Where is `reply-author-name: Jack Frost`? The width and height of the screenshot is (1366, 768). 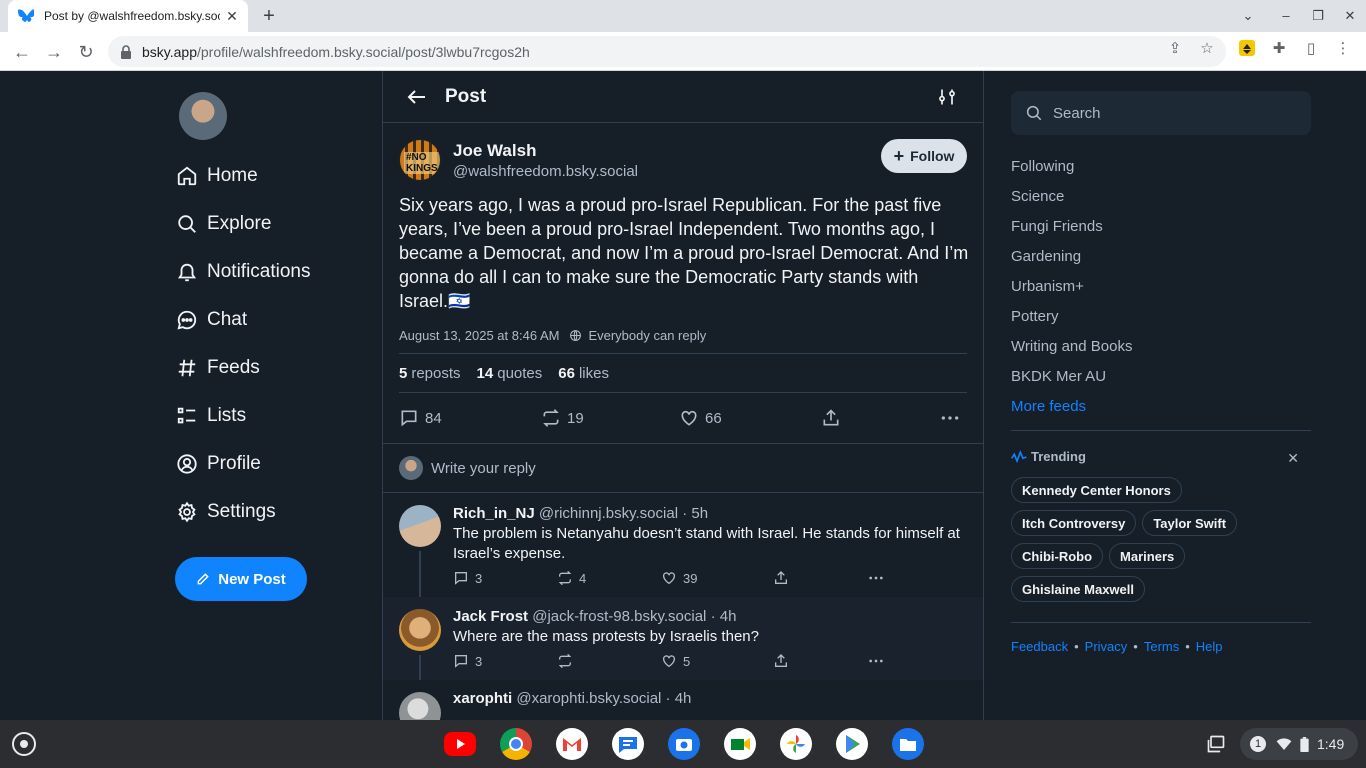 reply-author-name: Jack Frost is located at coordinates (490, 616).